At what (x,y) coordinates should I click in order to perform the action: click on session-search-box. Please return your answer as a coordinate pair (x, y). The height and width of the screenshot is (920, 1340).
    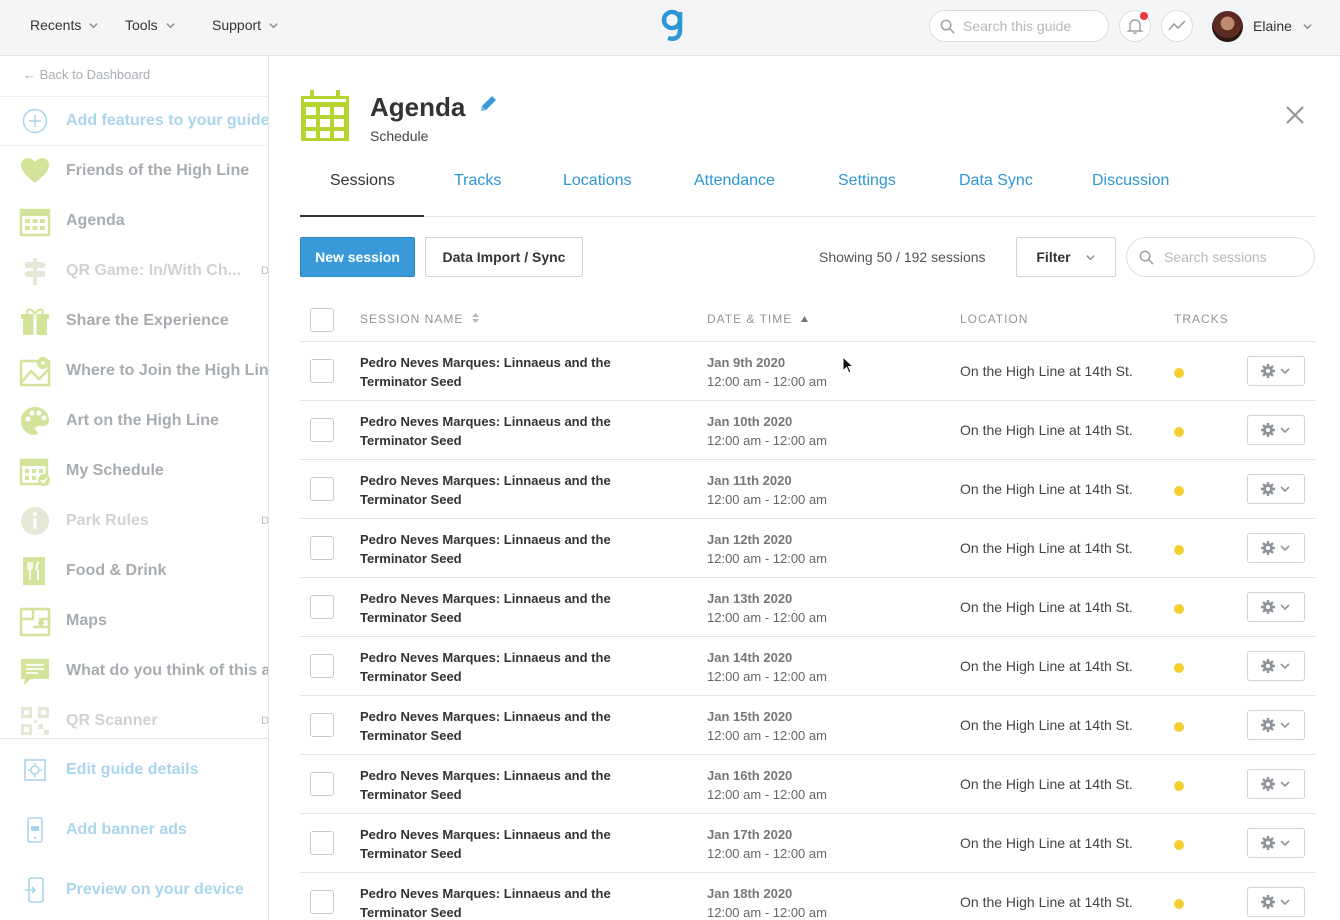
    Looking at the image, I should click on (1220, 257).